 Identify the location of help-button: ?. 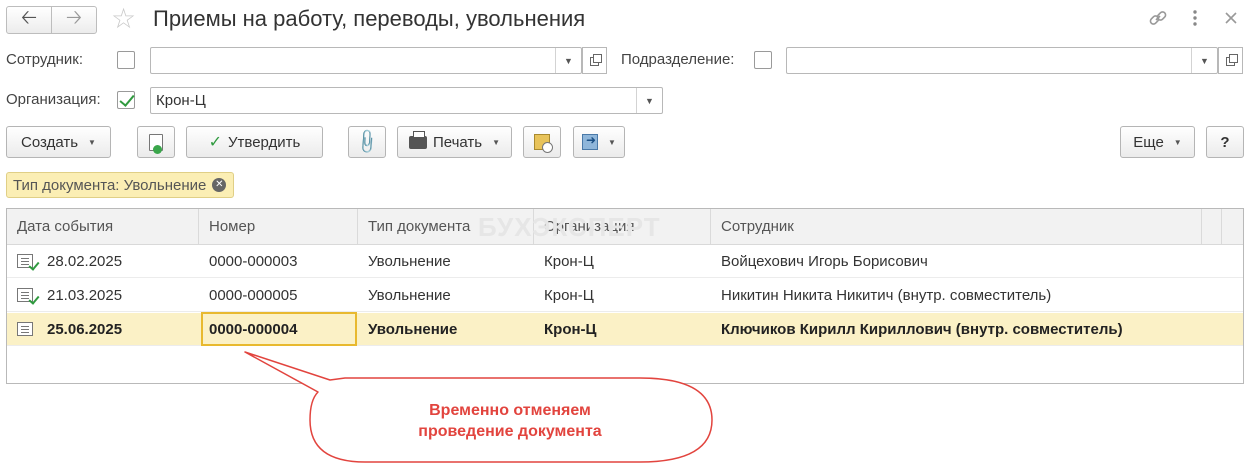
(1225, 142).